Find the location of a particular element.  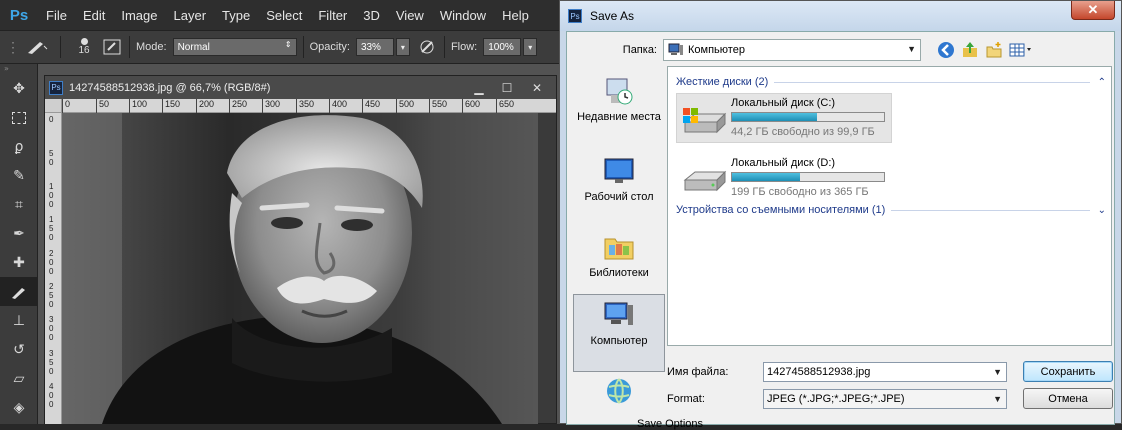

menu-edit: Edit is located at coordinates (94, 15).